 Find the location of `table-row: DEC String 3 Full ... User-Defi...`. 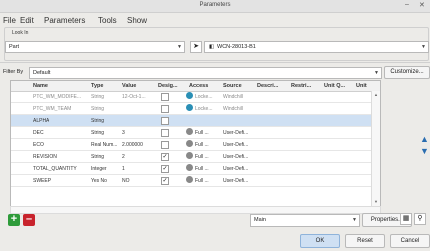

table-row: DEC String 3 Full ... User-Defi... is located at coordinates (195, 133).